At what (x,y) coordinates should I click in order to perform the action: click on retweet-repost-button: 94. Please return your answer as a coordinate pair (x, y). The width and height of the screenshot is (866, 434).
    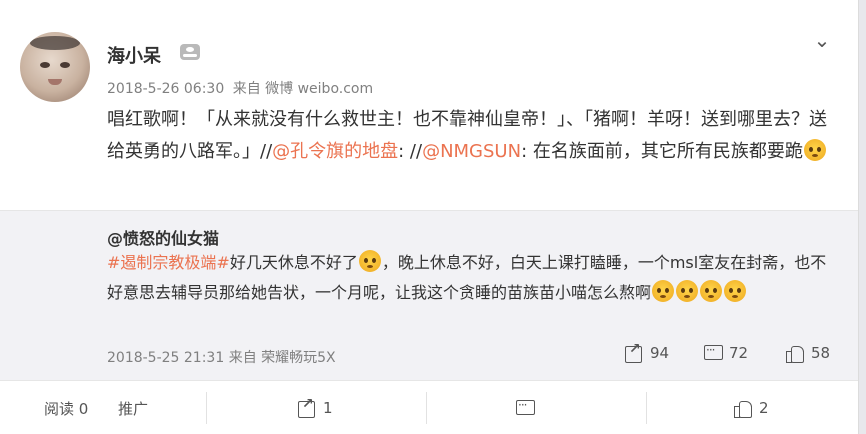
    Looking at the image, I should click on (647, 352).